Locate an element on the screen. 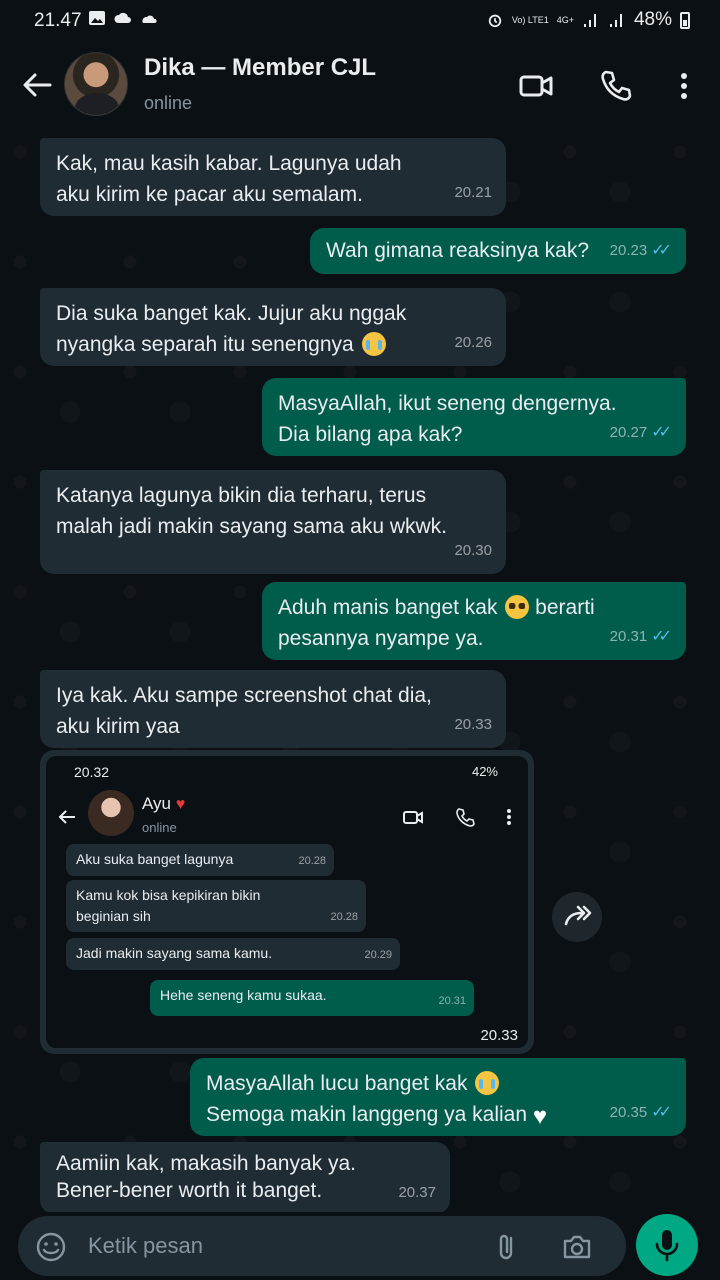 This screenshot has width=720, height=1280. message-input-placeholder: Ketik pesan is located at coordinates (145, 1245).